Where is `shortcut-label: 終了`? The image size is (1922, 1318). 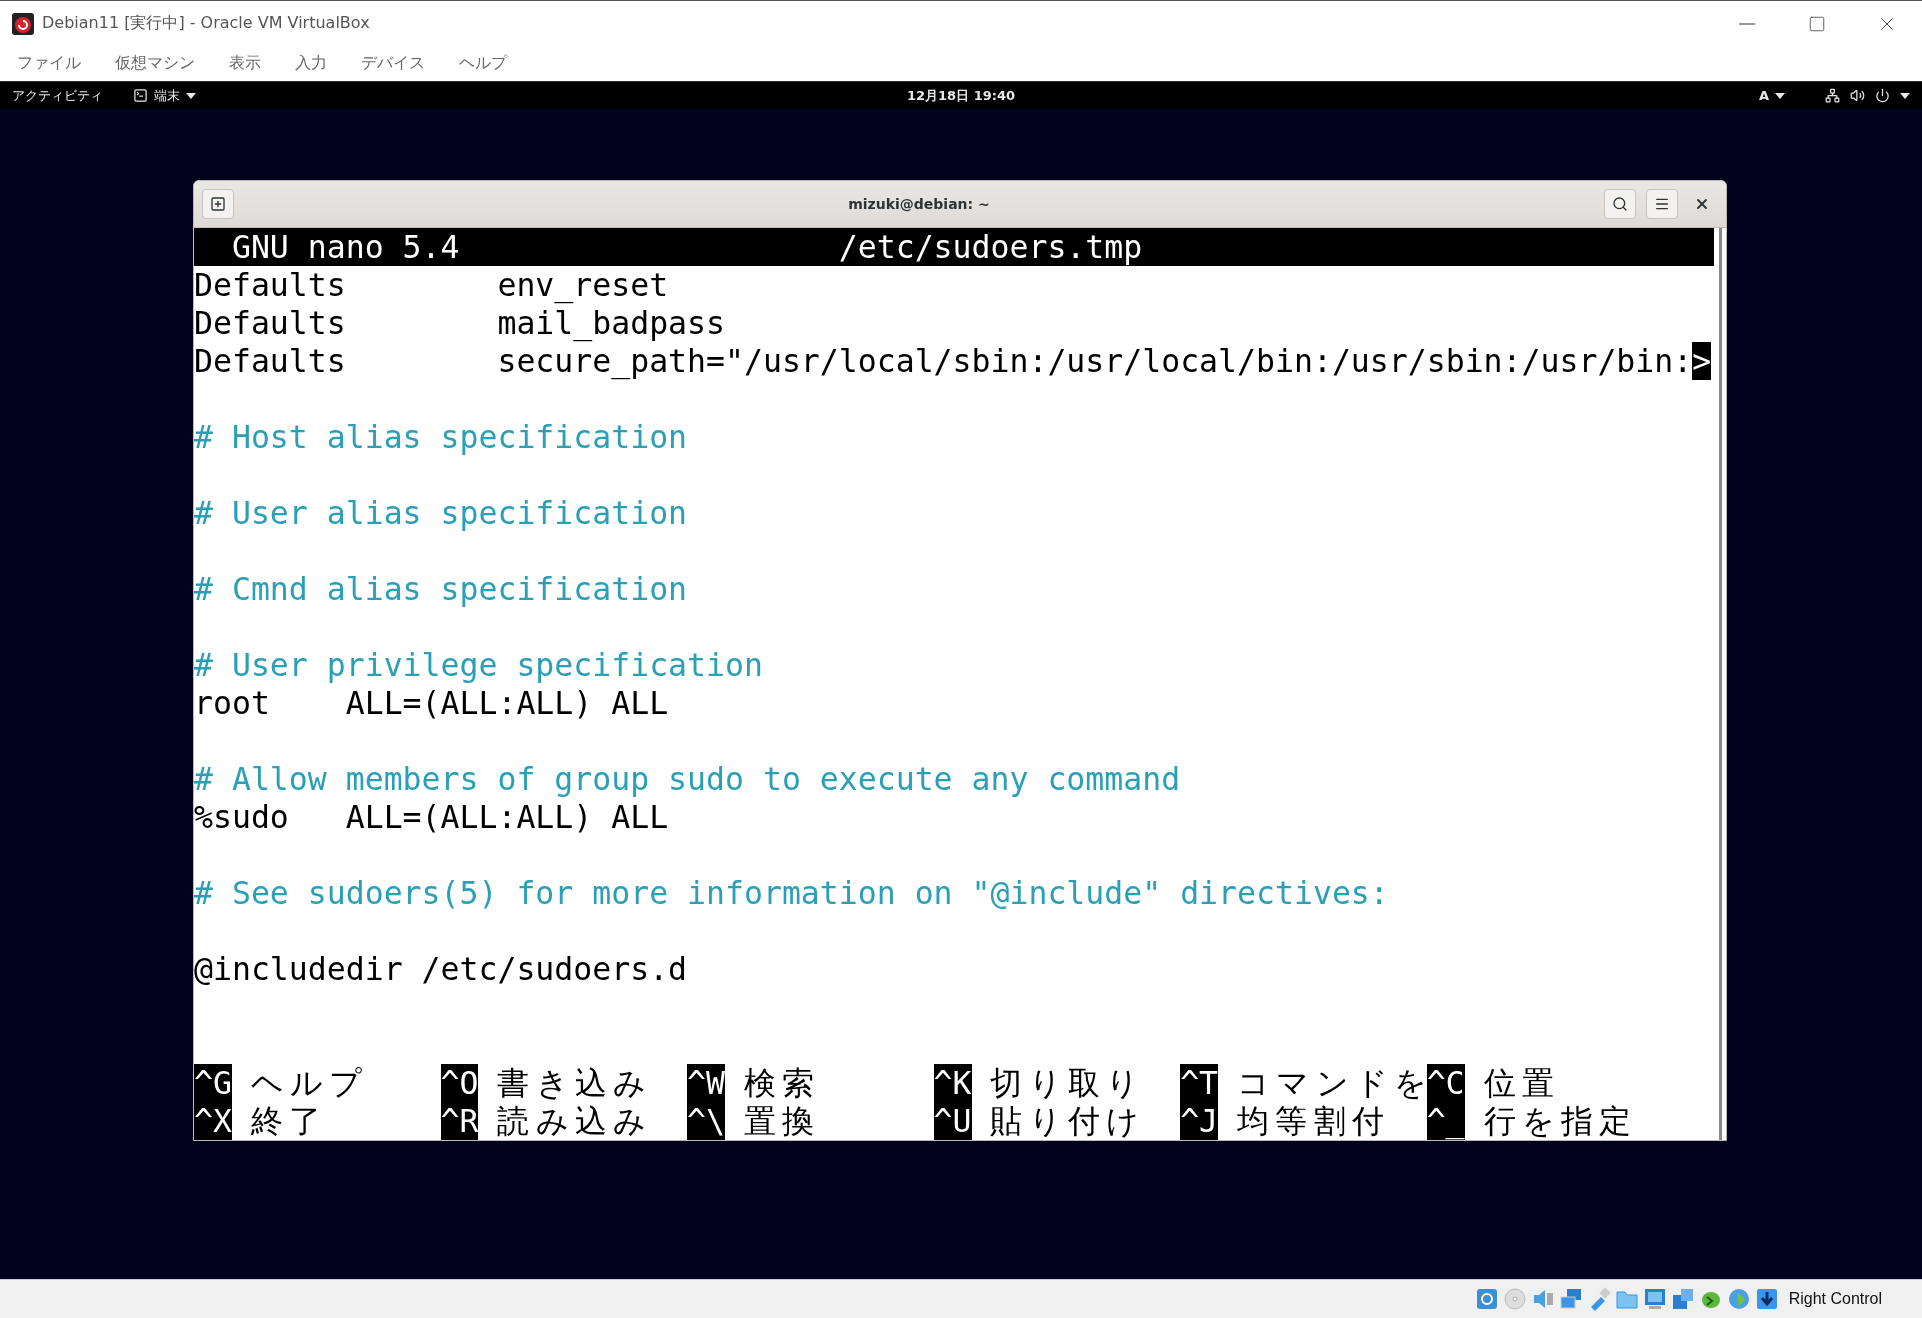 shortcut-label: 終了 is located at coordinates (289, 1121).